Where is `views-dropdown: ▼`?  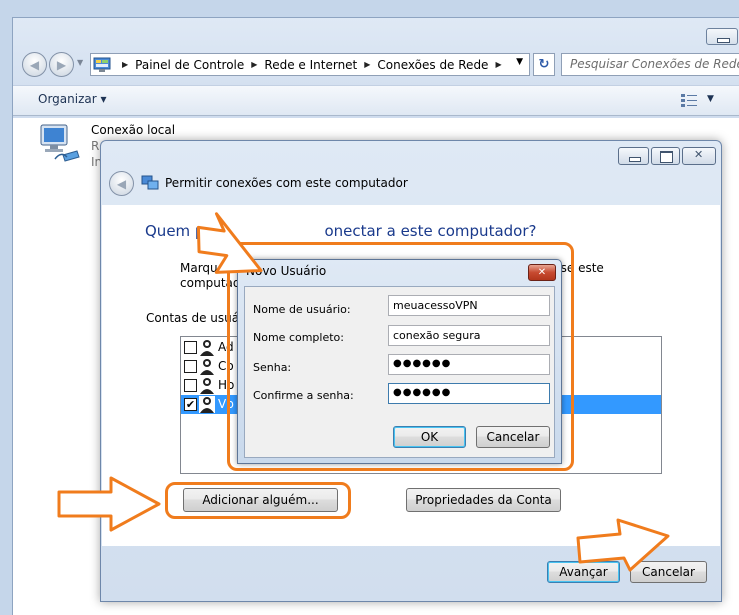
views-dropdown: ▼ is located at coordinates (710, 99).